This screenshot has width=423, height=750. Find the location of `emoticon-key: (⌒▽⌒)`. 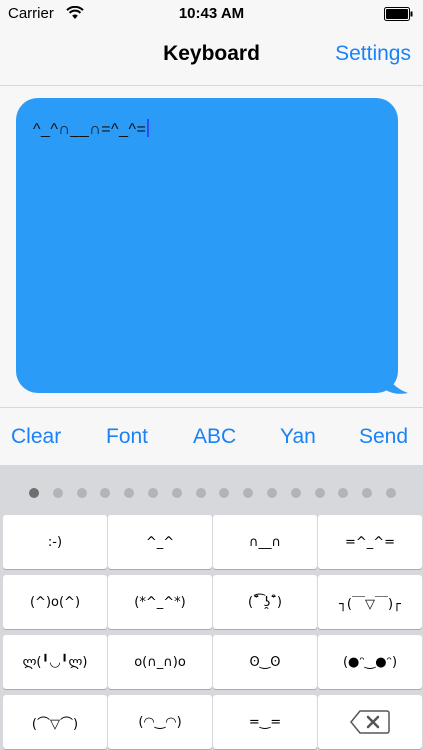

emoticon-key: (⌒▽⌒) is located at coordinates (55, 722).